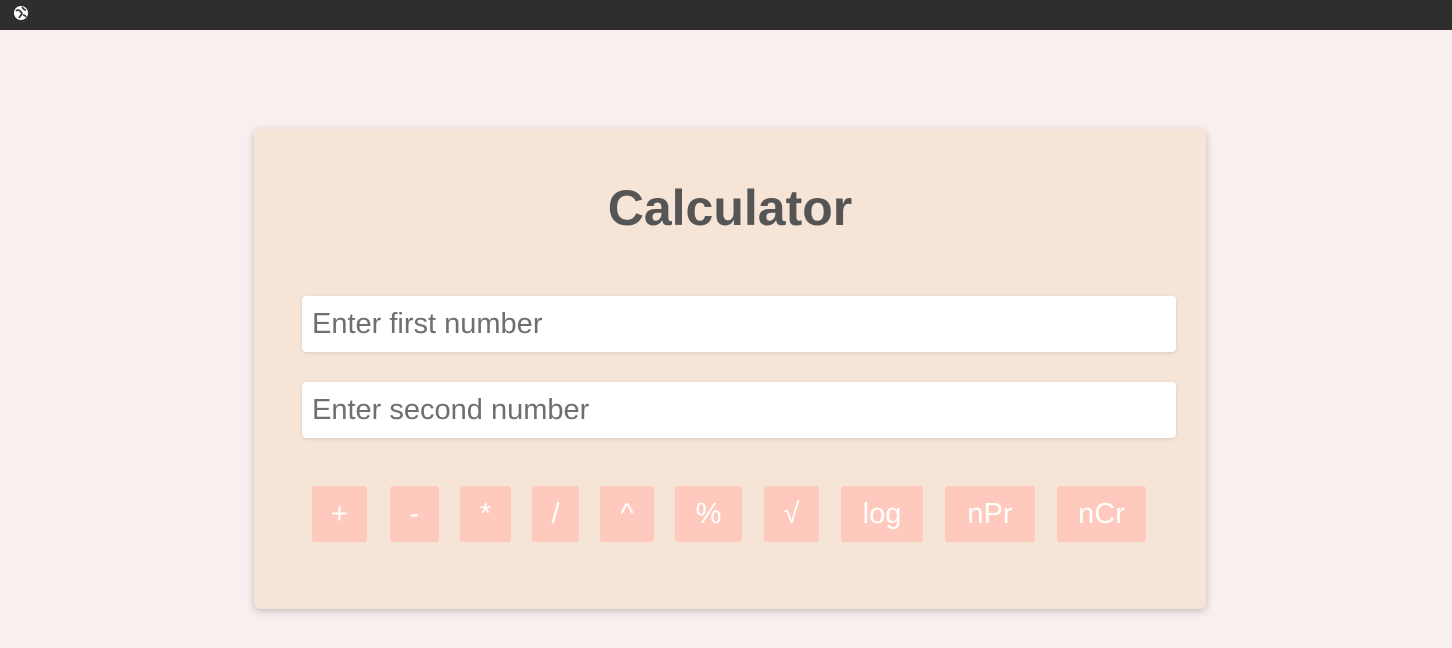 This screenshot has height=648, width=1452. What do you see at coordinates (1101, 514) in the screenshot?
I see `ncr-button: nCr` at bounding box center [1101, 514].